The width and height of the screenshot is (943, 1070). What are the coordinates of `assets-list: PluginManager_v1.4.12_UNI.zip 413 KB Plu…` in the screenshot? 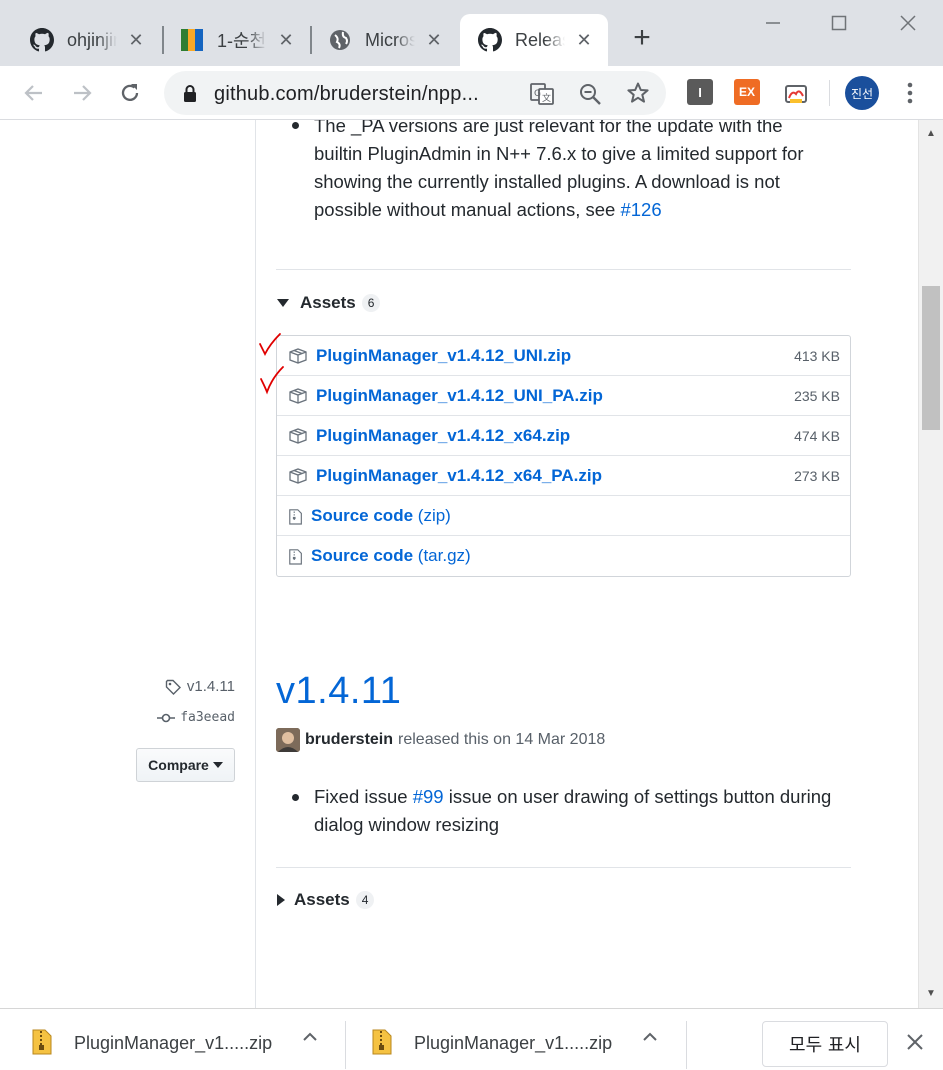 It's located at (563, 456).